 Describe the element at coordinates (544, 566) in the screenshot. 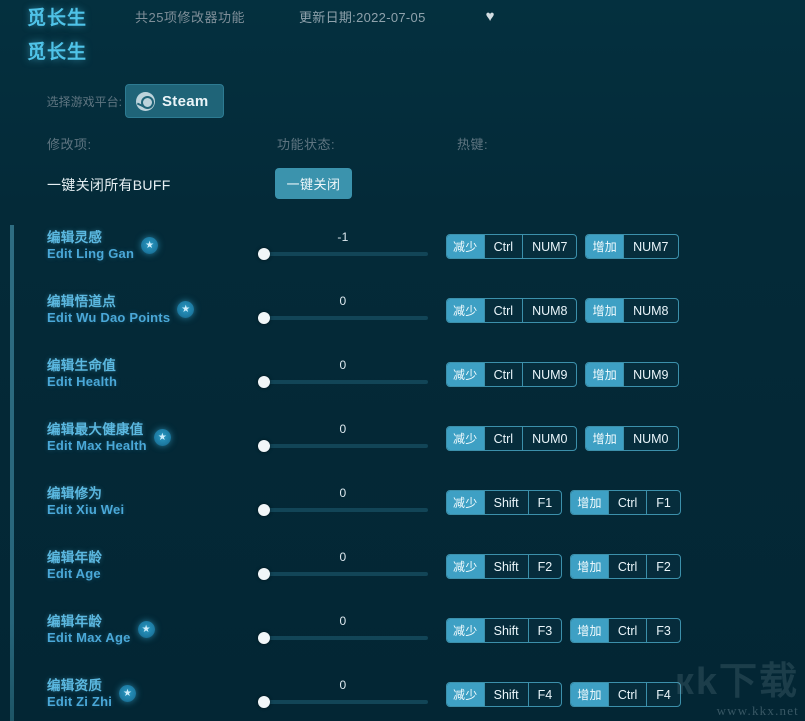

I see `decrease-key-cap: F2` at that location.